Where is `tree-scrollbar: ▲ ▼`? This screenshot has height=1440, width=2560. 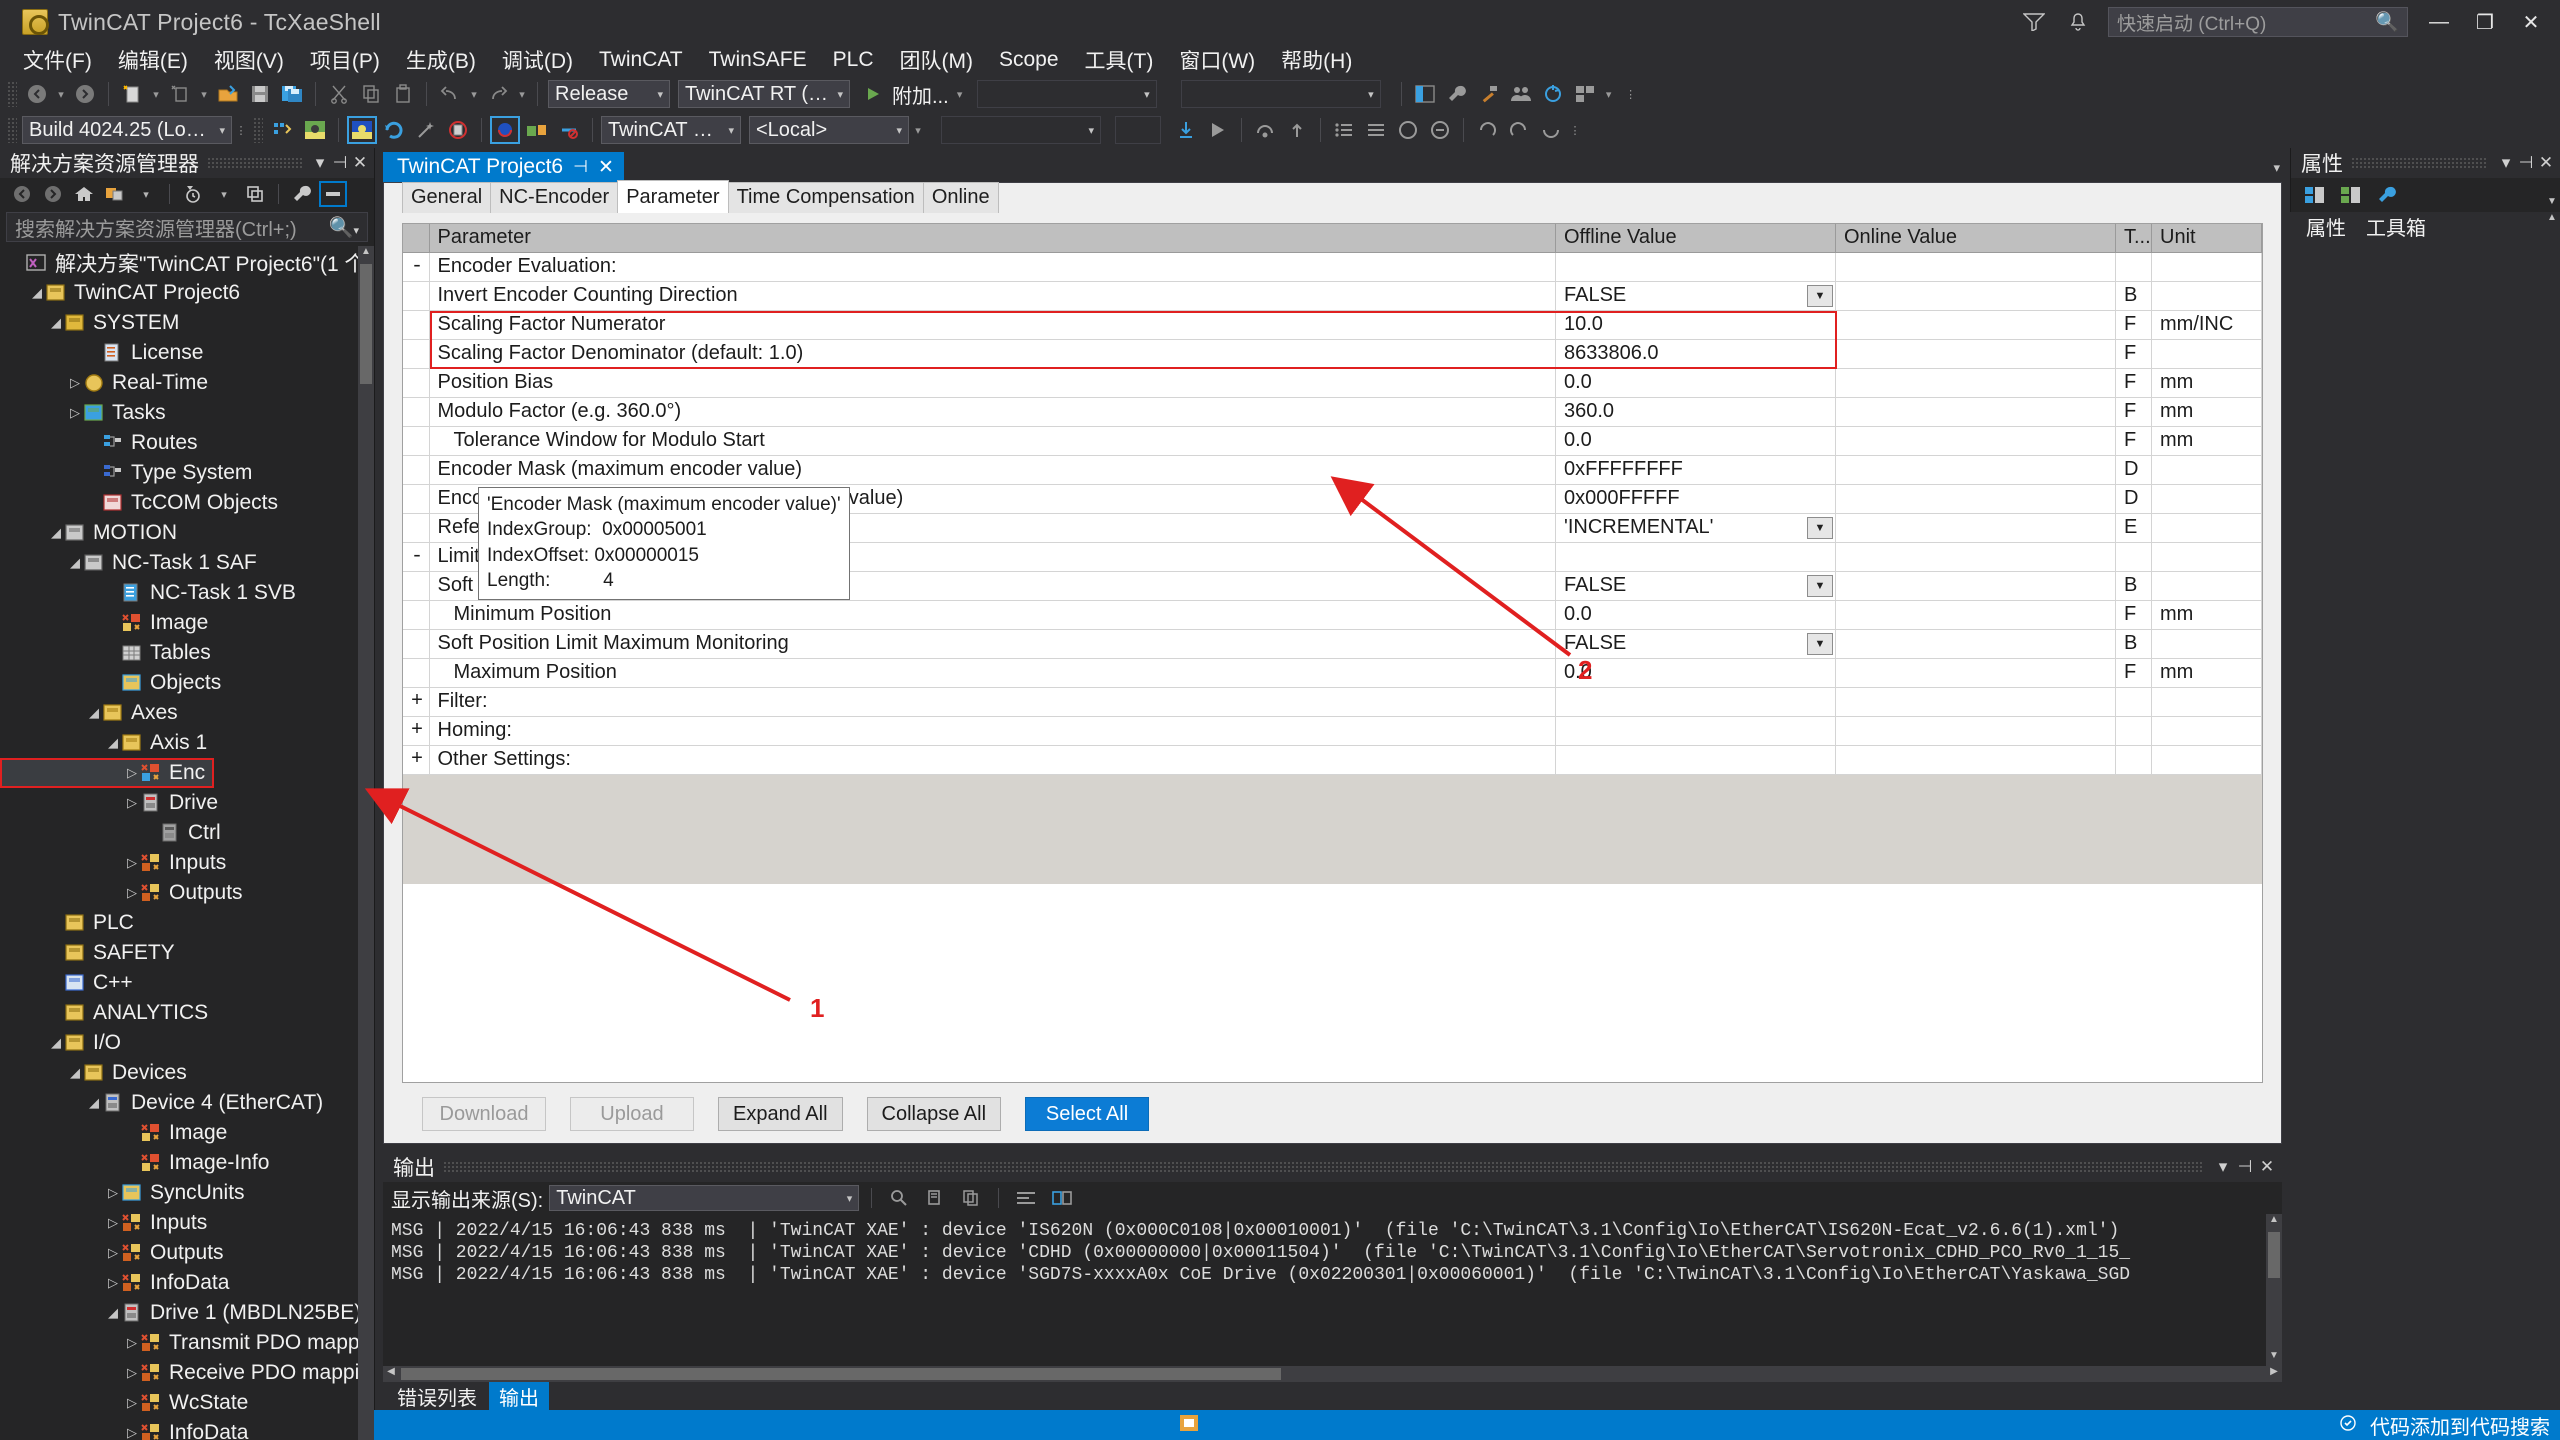
tree-scrollbar: ▲ ▼ is located at coordinates (366, 843).